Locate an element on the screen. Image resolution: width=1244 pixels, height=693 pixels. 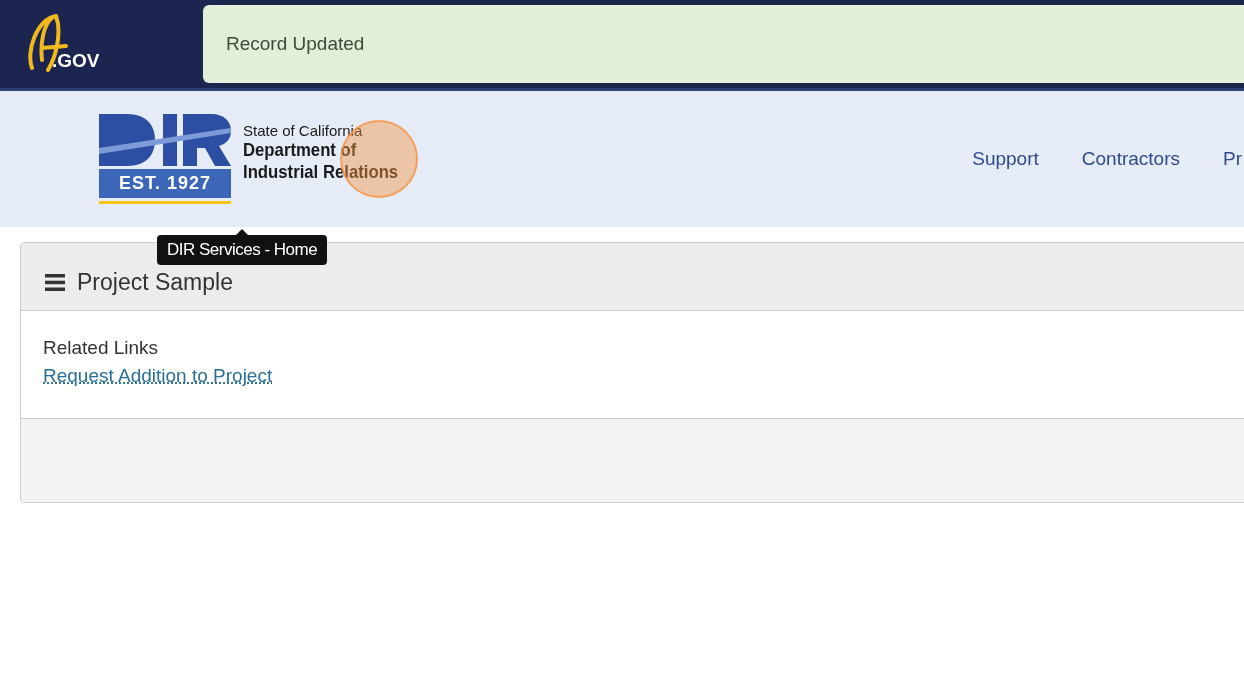
menu-icon is located at coordinates (55, 282).